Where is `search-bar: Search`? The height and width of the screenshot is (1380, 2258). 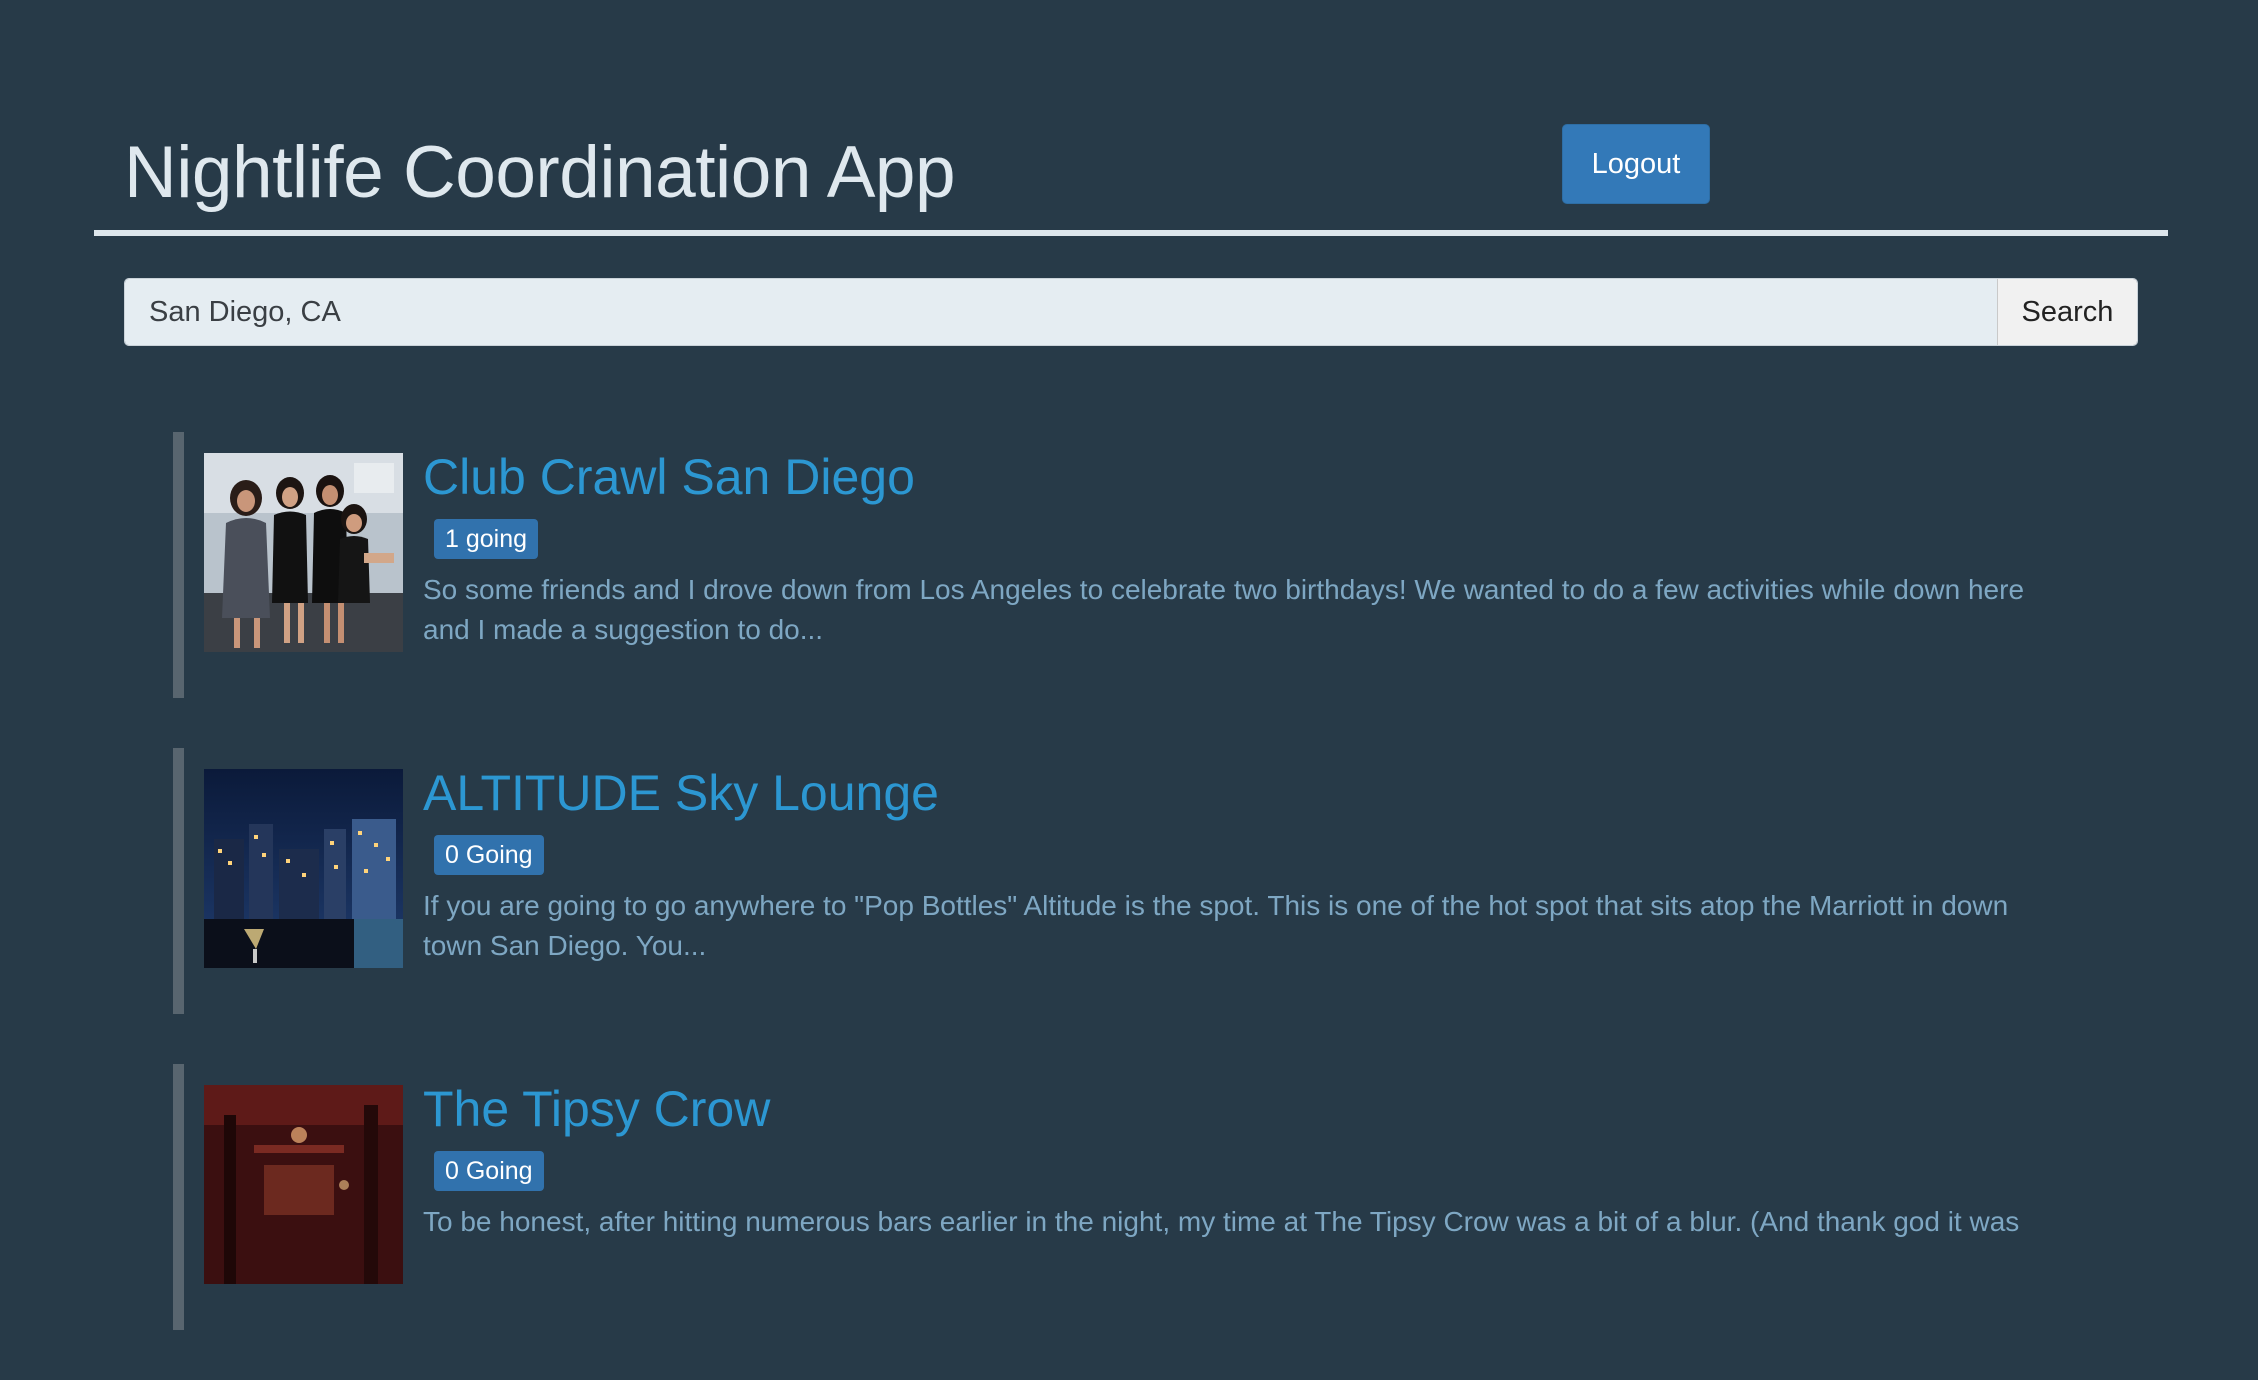
search-bar: Search is located at coordinates (1131, 312).